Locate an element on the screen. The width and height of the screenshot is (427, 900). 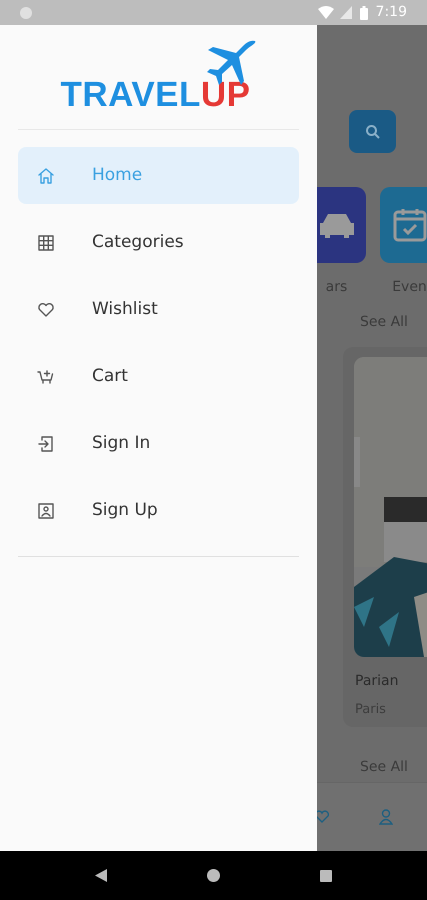
search-button is located at coordinates (372, 131).